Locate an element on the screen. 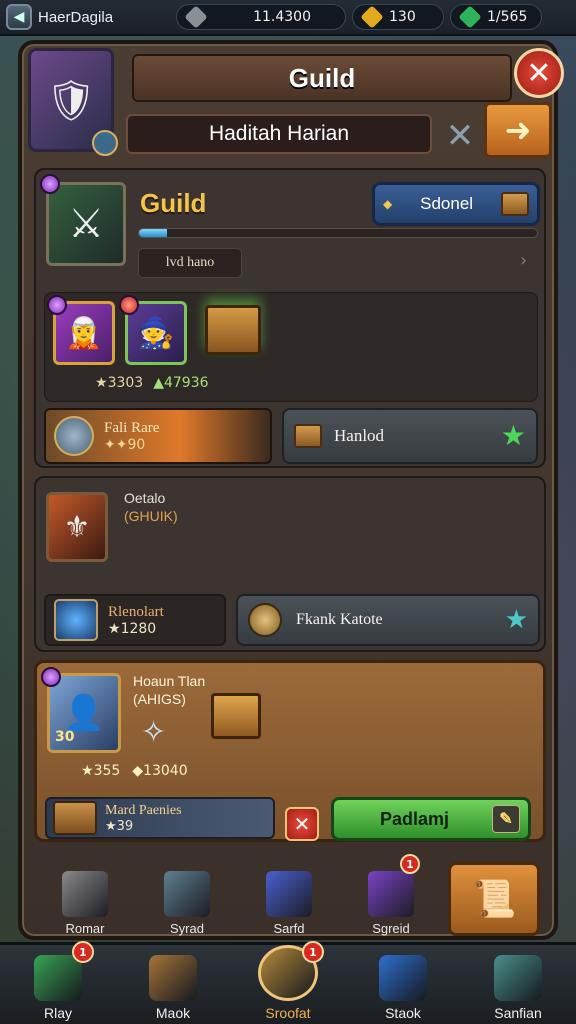 This screenshot has height=1024, width=576. quest-banner: Mard Paenies ★39 is located at coordinates (160, 818).